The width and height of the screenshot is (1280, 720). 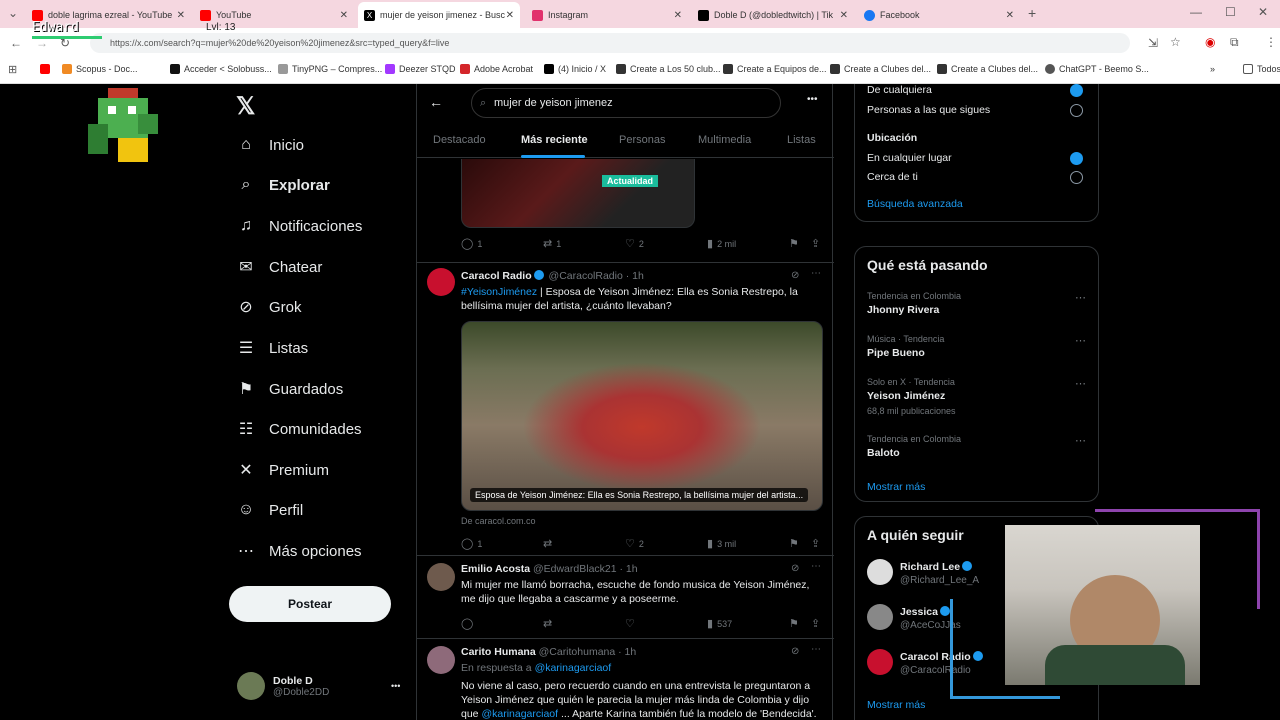 I want to click on views-button: ▮ 537, so click(x=719, y=623).